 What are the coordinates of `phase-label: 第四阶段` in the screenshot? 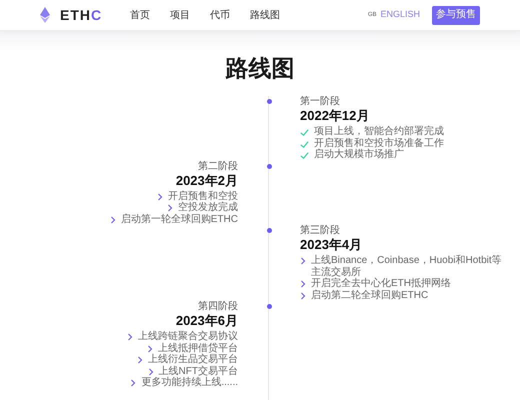 It's located at (218, 306).